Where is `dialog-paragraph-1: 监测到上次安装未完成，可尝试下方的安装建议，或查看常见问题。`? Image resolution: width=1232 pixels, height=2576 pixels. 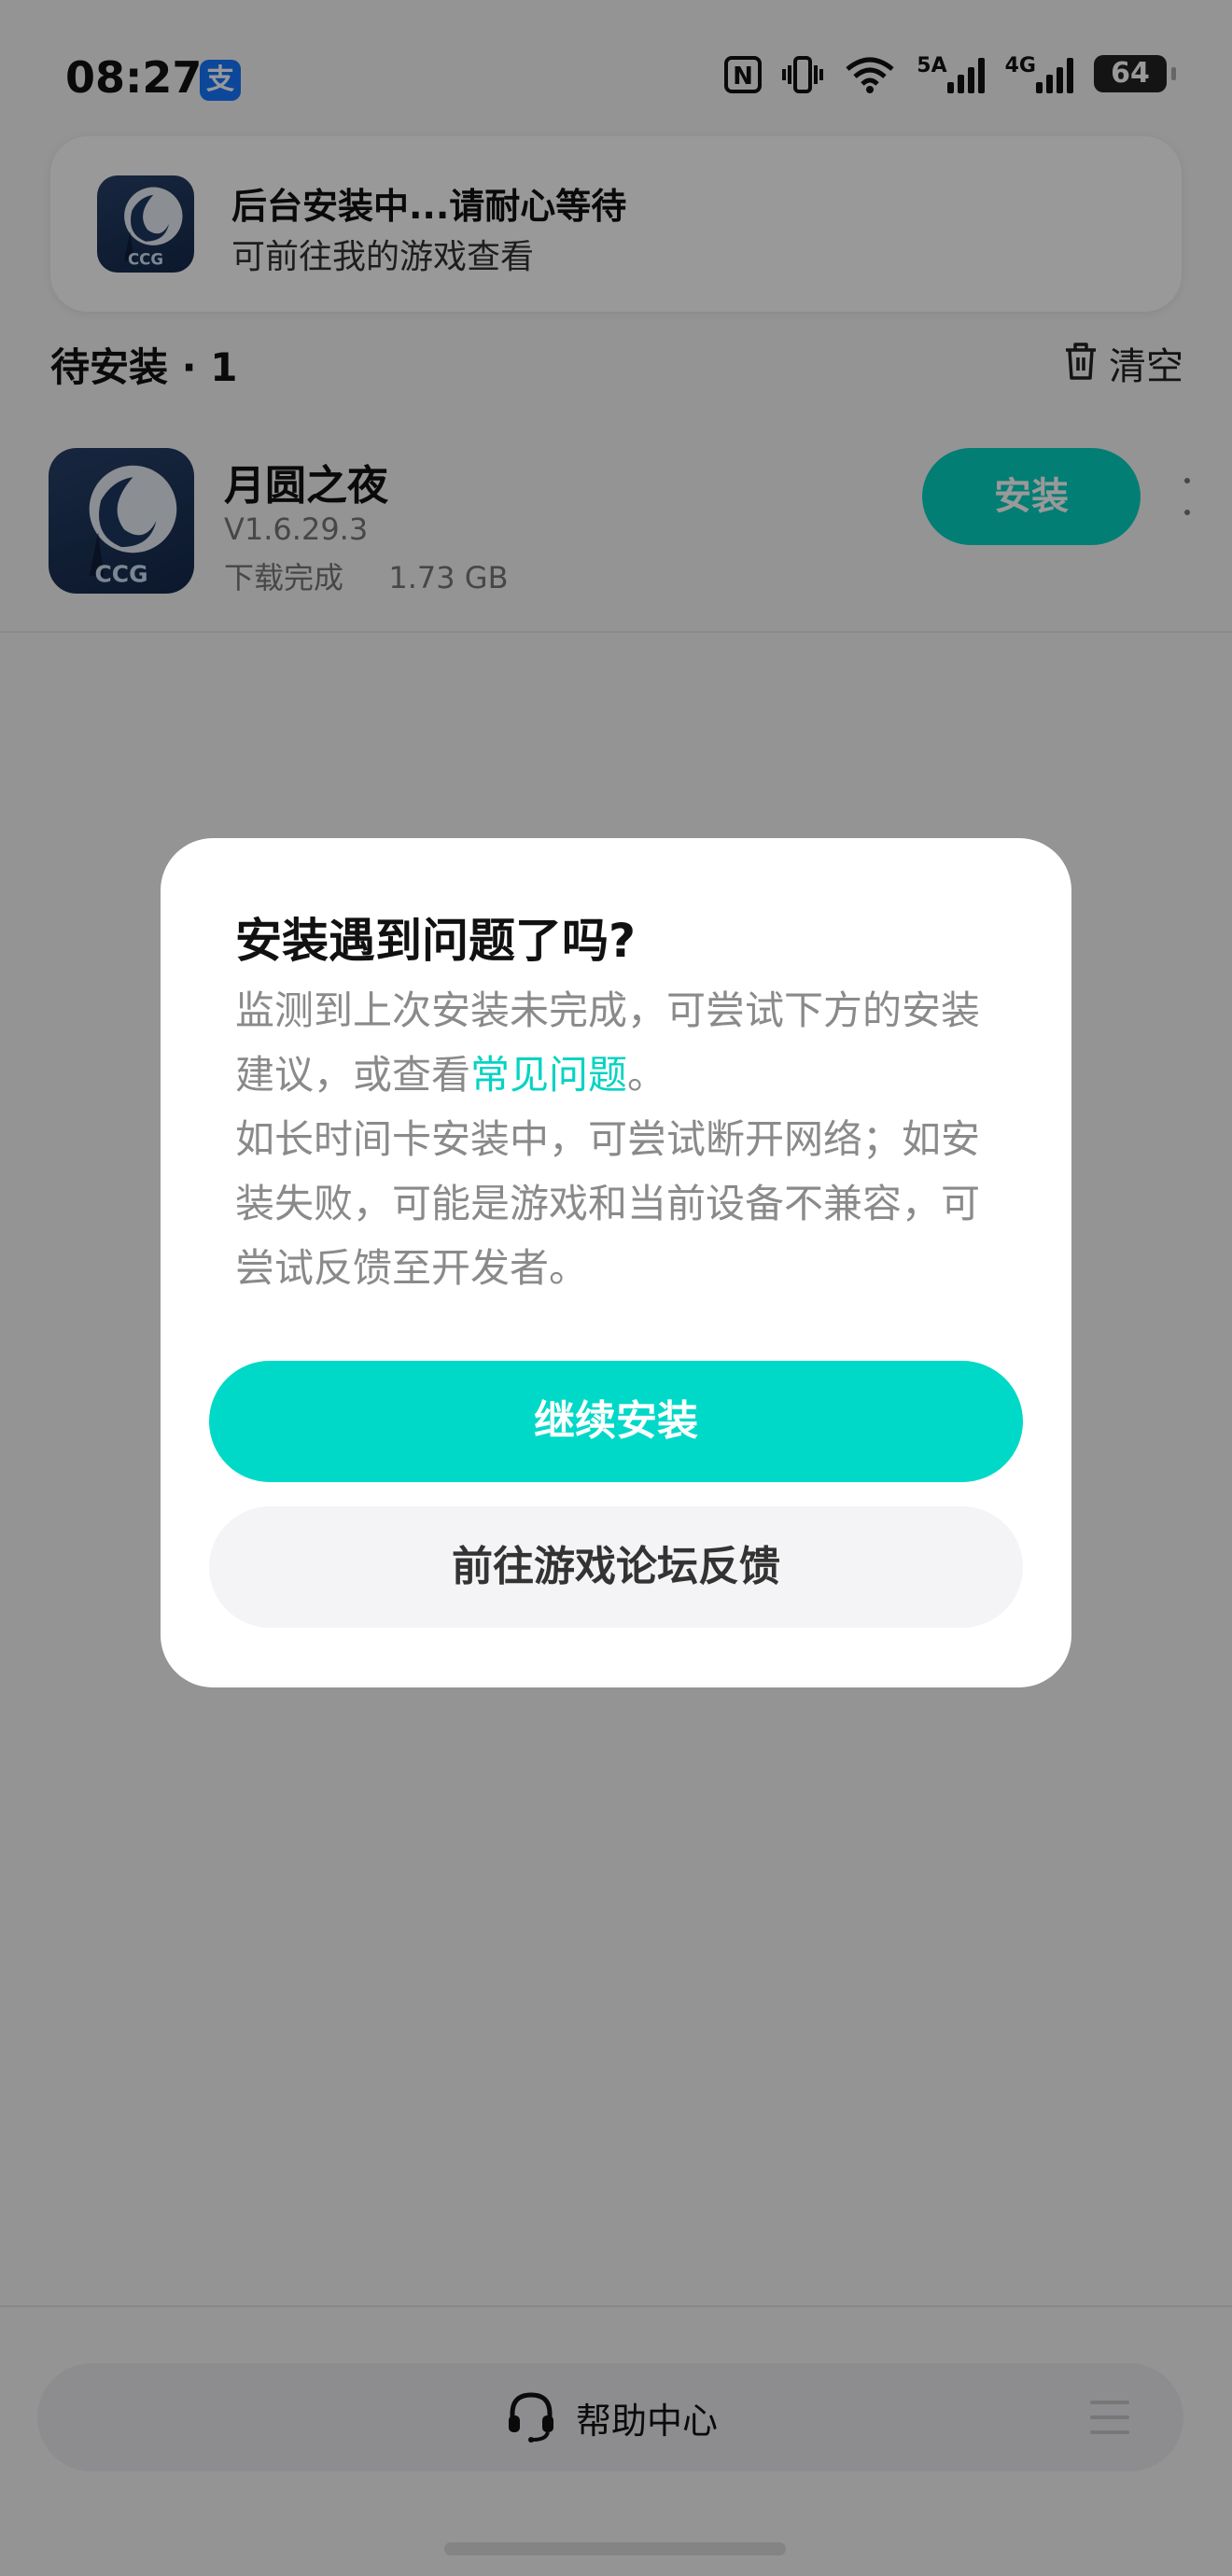
dialog-paragraph-1: 监测到上次安装未完成，可尝试下方的安装建议，或查看常见问题。 is located at coordinates (622, 1042).